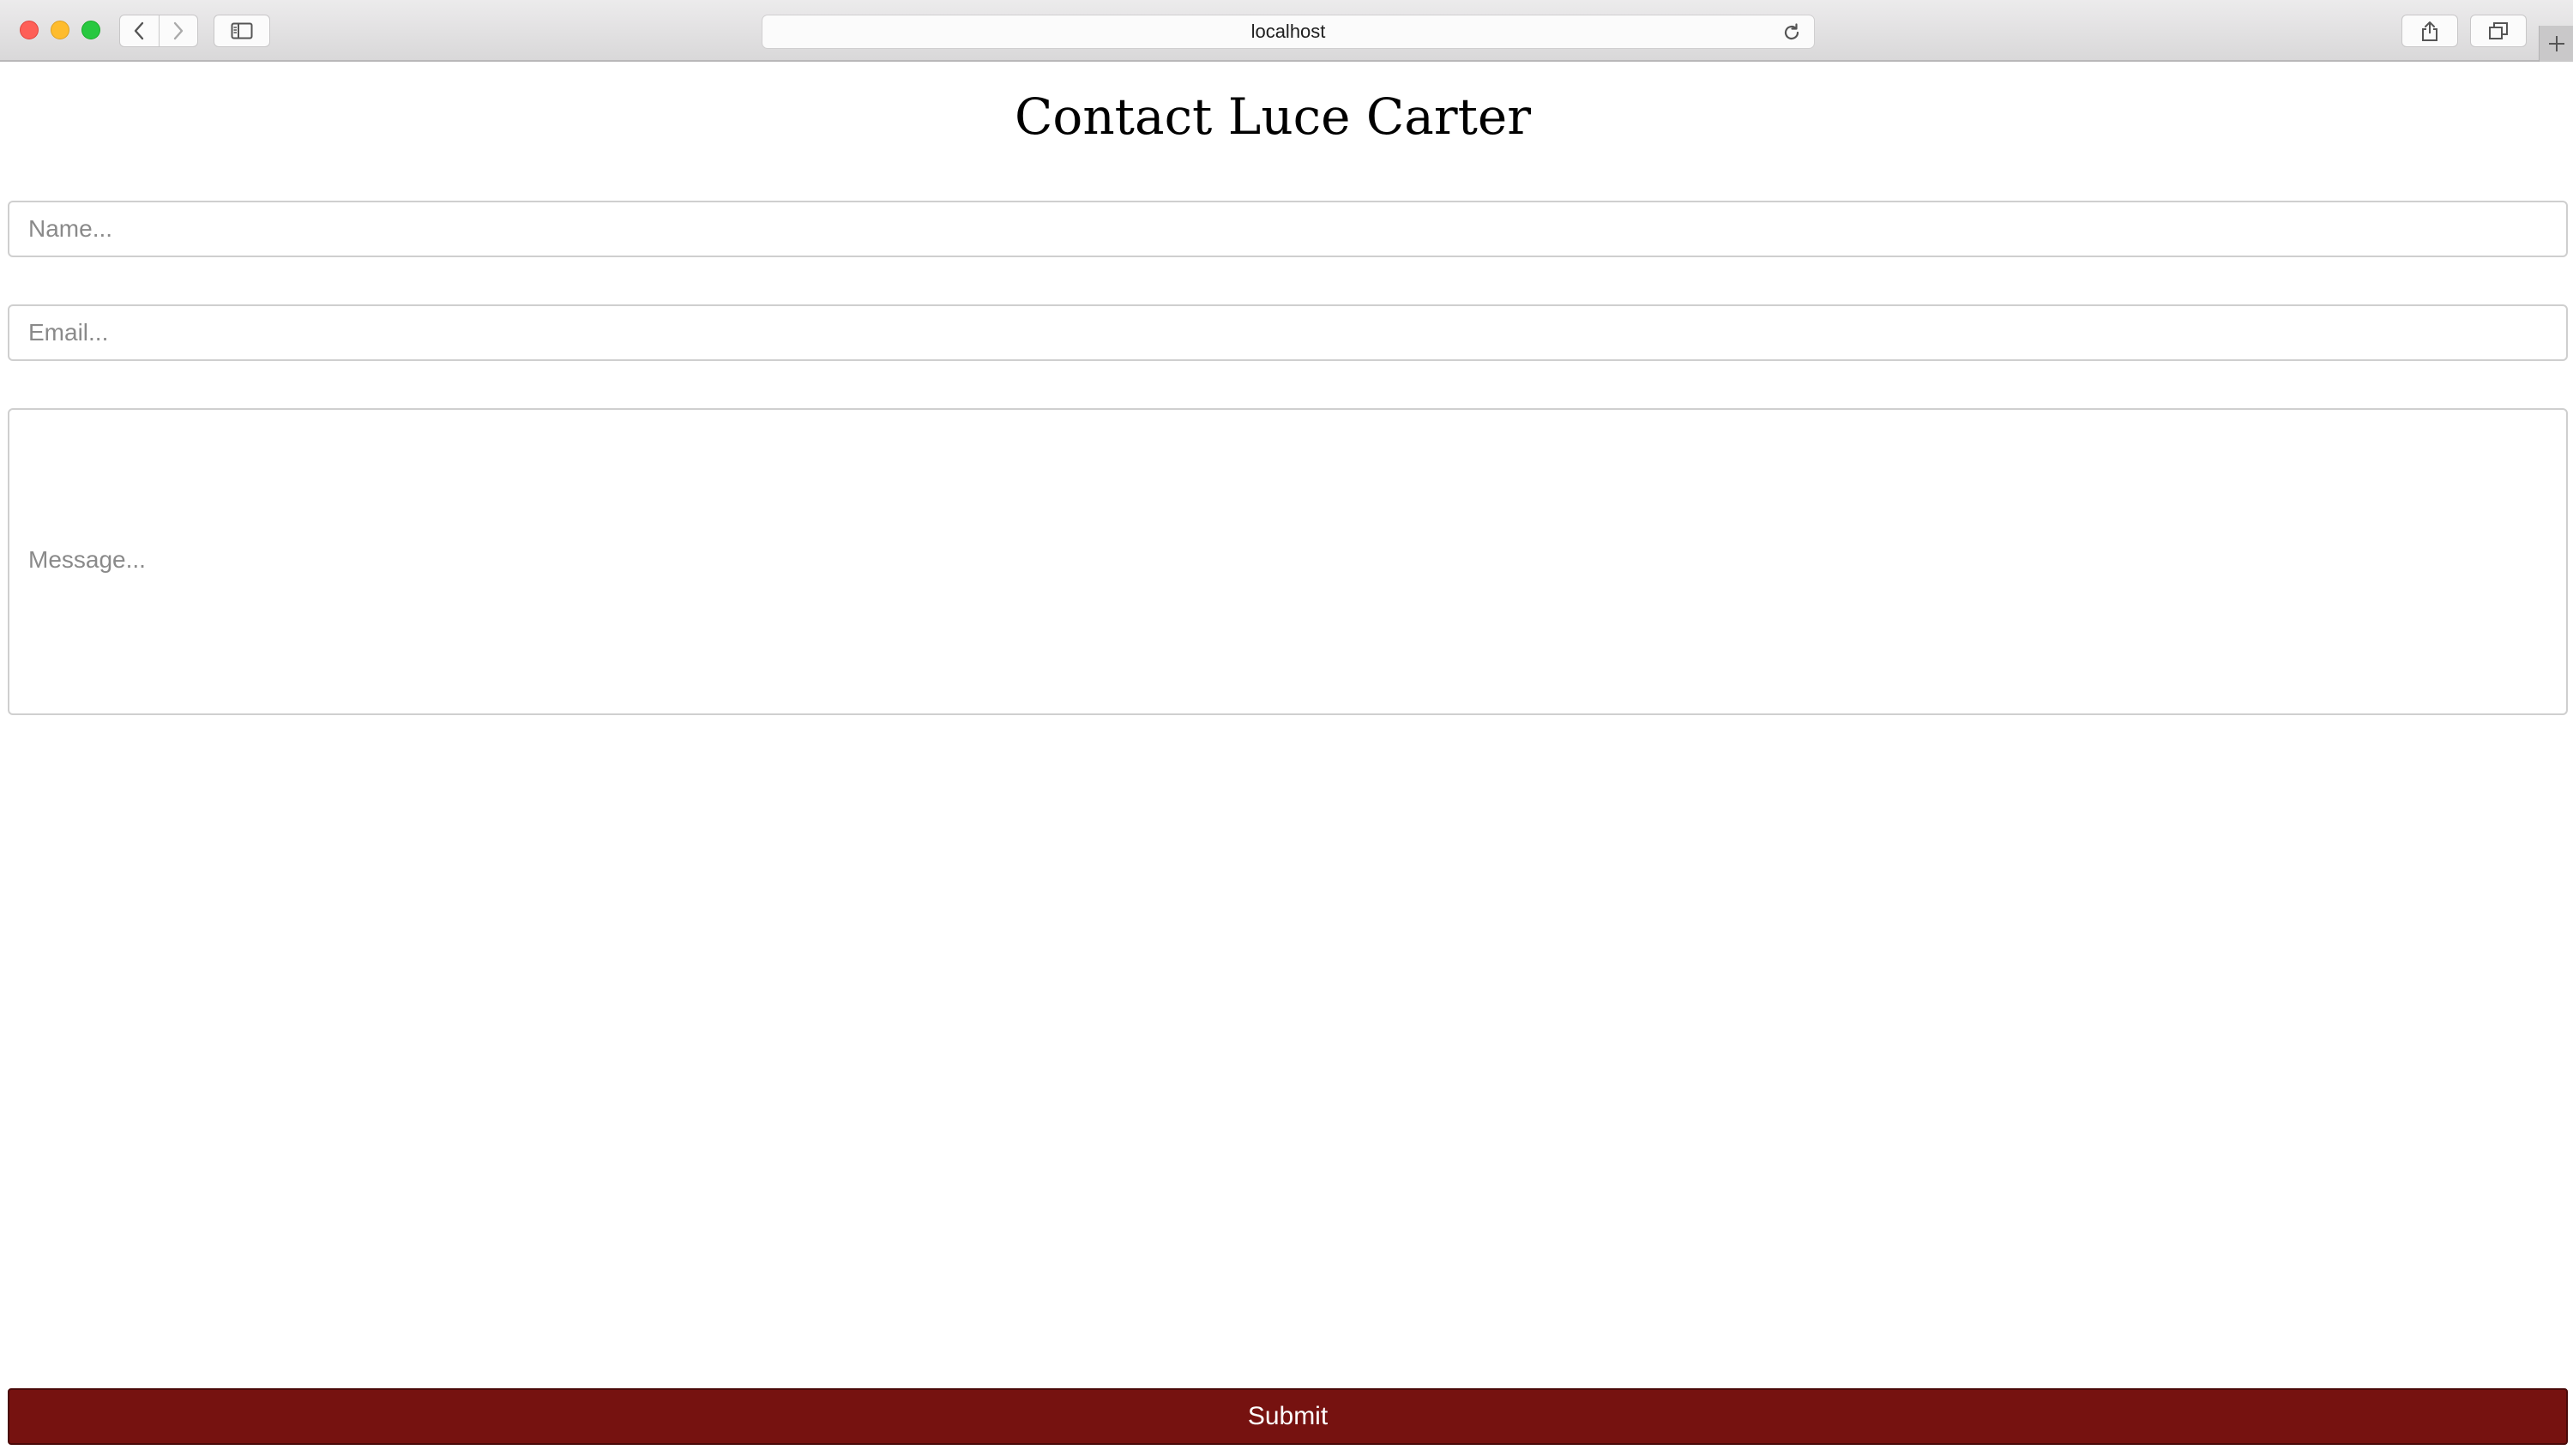 The image size is (2573, 1456). What do you see at coordinates (1288, 332) in the screenshot?
I see `email-input` at bounding box center [1288, 332].